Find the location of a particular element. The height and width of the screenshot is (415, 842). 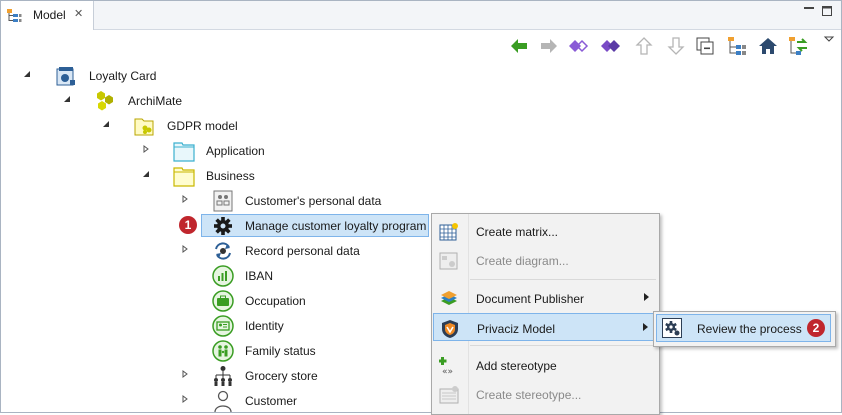

tree-item: ArchiMate is located at coordinates (421, 100).